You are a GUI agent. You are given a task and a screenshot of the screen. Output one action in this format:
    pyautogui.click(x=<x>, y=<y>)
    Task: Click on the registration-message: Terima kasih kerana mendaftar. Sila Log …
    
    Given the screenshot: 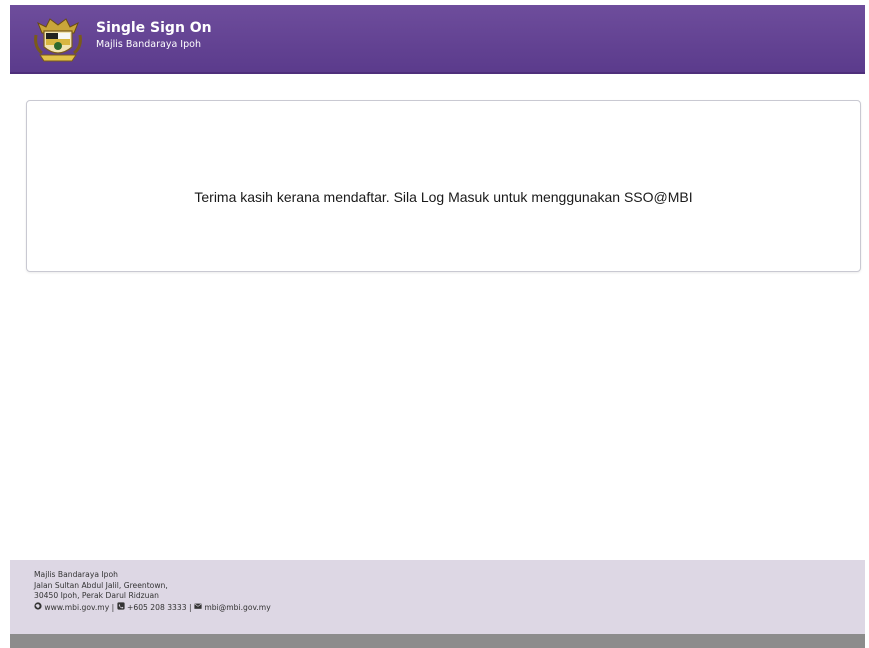 What is the action you would take?
    pyautogui.click(x=443, y=197)
    